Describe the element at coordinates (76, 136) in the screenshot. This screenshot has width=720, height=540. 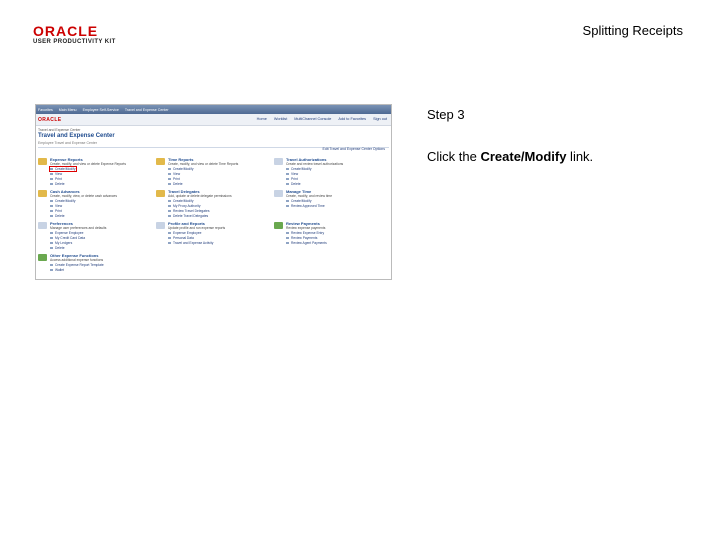
I see `page-title: Travel and Expense Center` at that location.